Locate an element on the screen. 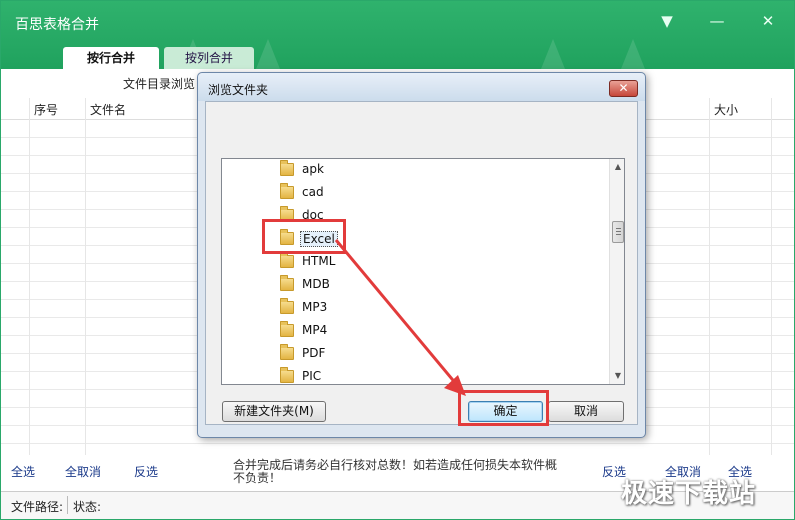 This screenshot has width=795, height=520. folder-label: MP3 is located at coordinates (315, 307).